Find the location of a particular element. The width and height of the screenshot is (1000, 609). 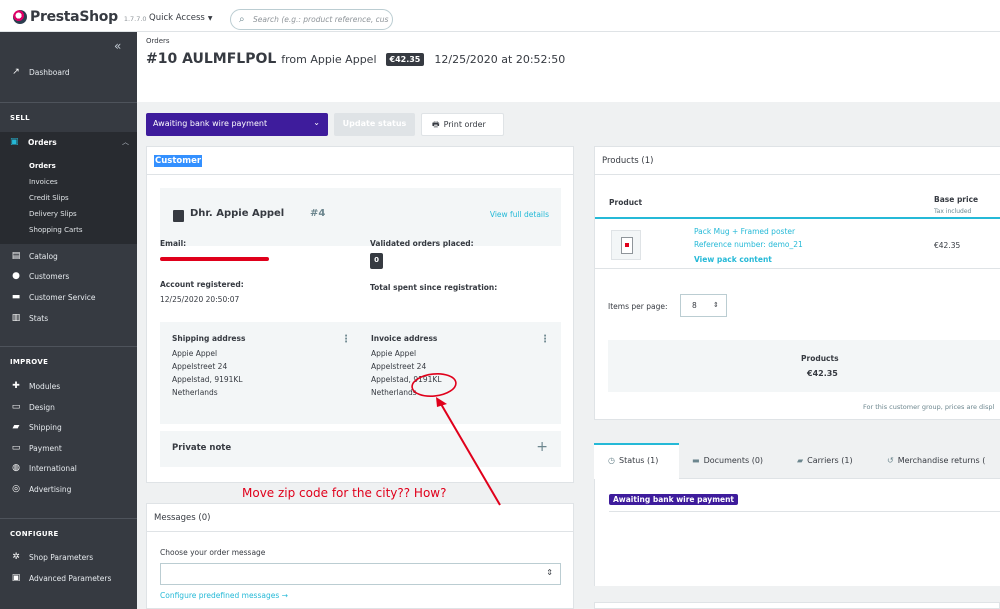

sidebar-item-advanced-parameters: ▣ Advanced Parameters is located at coordinates (61, 578).